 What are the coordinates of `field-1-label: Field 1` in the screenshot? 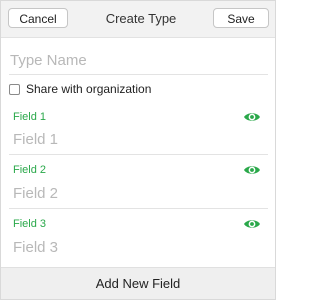 It's located at (30, 117).